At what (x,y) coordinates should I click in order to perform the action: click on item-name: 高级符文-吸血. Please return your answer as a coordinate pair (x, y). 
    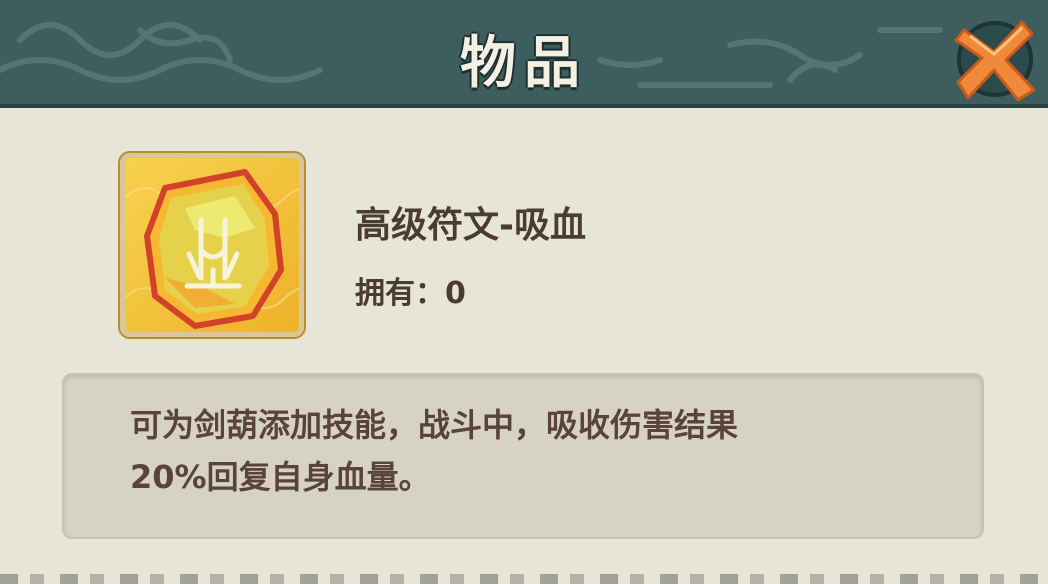
    Looking at the image, I should click on (470, 225).